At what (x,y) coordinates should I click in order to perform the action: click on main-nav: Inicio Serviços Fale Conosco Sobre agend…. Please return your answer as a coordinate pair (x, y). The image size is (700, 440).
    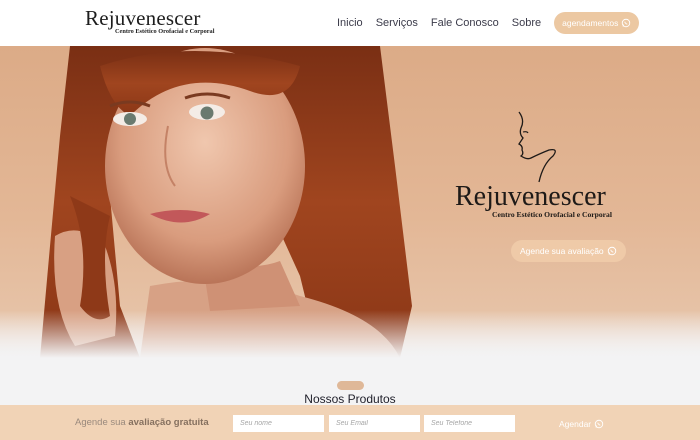
    Looking at the image, I should click on (488, 23).